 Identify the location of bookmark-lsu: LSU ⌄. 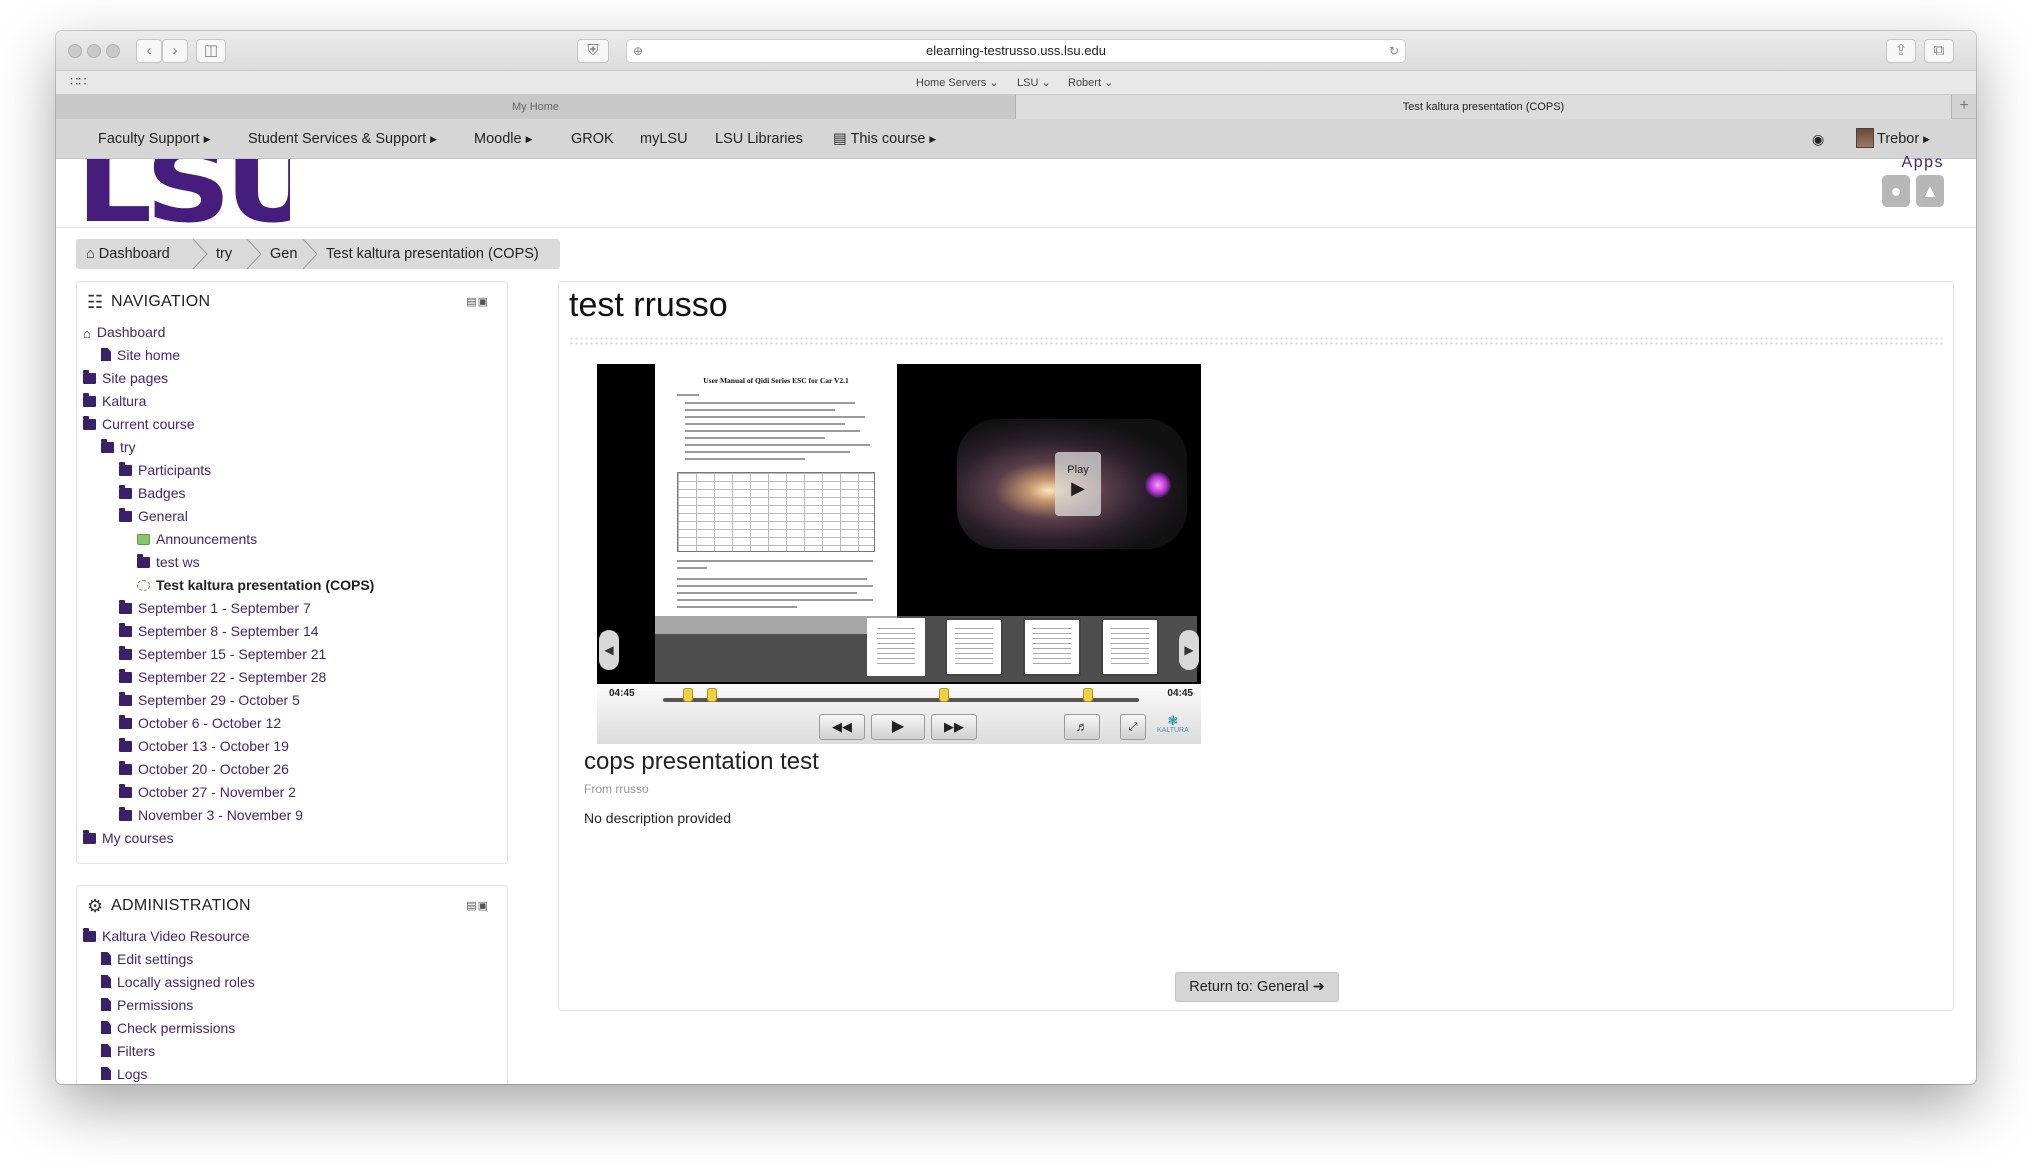
(1034, 82).